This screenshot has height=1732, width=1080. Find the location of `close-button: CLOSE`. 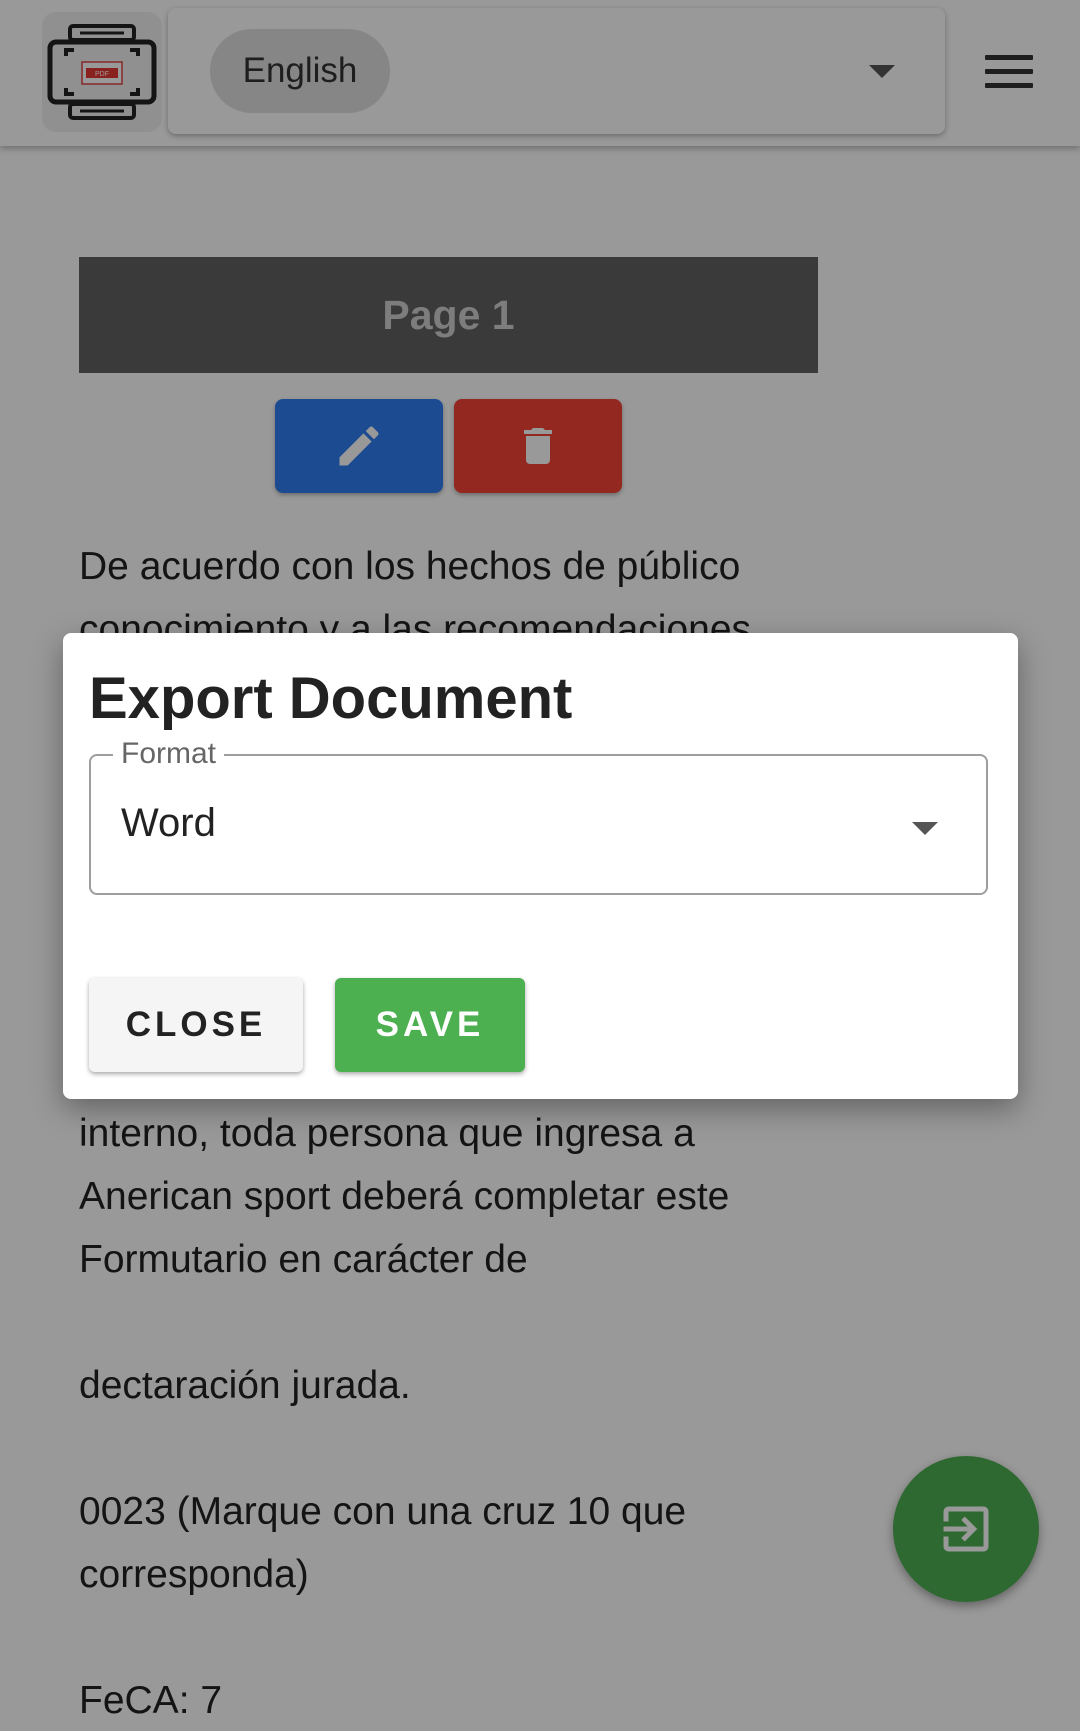

close-button: CLOSE is located at coordinates (196, 1025).